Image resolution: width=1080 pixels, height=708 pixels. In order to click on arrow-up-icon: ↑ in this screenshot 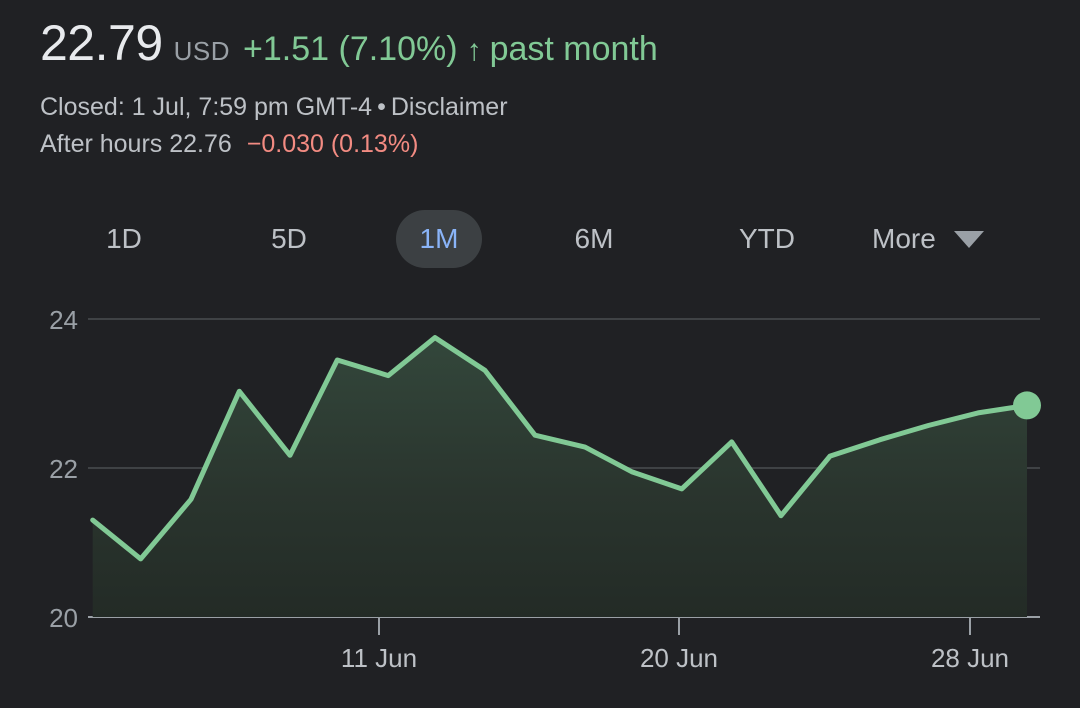, I will do `click(474, 50)`.